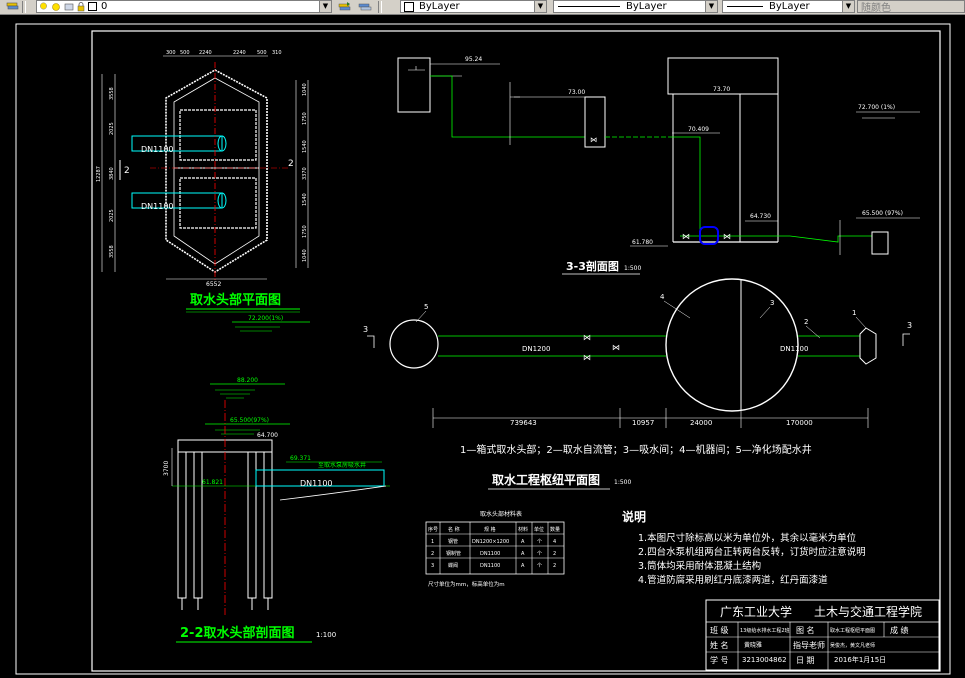 This screenshot has width=965, height=678. What do you see at coordinates (12, 6) in the screenshot?
I see `layer-manager-icon` at bounding box center [12, 6].